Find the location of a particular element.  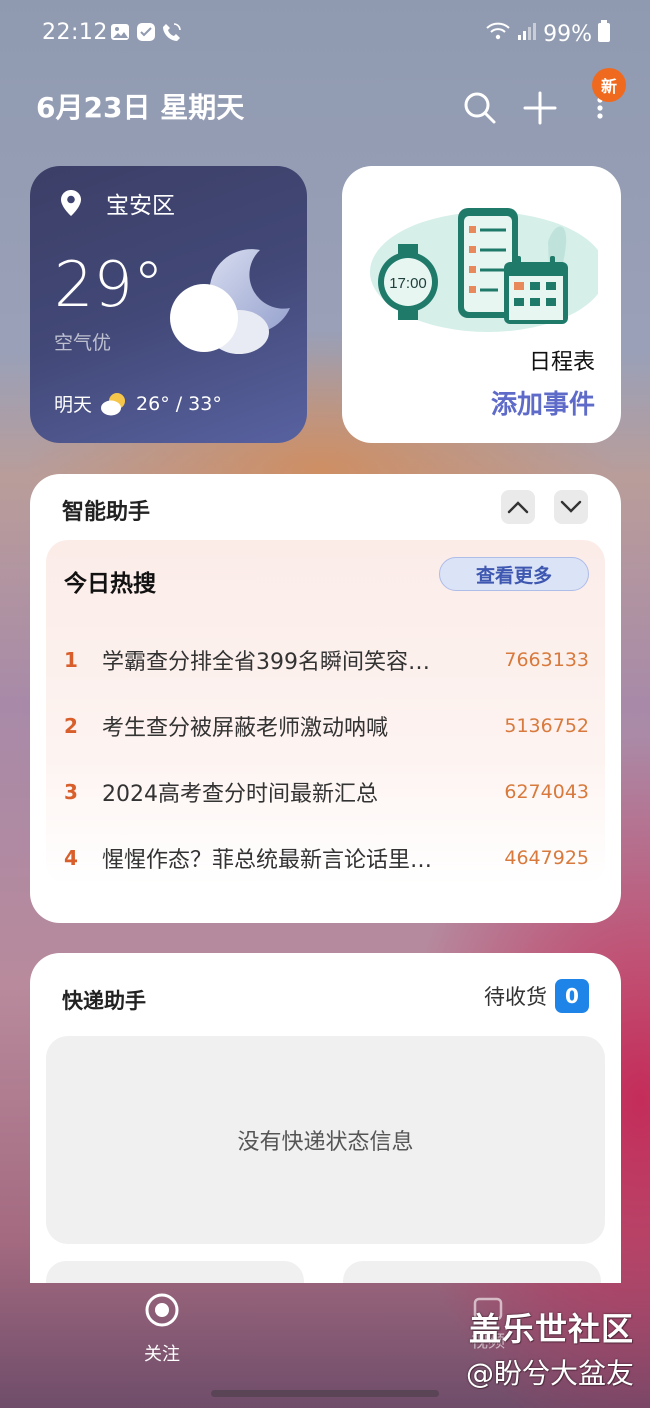

add-button is located at coordinates (540, 108).